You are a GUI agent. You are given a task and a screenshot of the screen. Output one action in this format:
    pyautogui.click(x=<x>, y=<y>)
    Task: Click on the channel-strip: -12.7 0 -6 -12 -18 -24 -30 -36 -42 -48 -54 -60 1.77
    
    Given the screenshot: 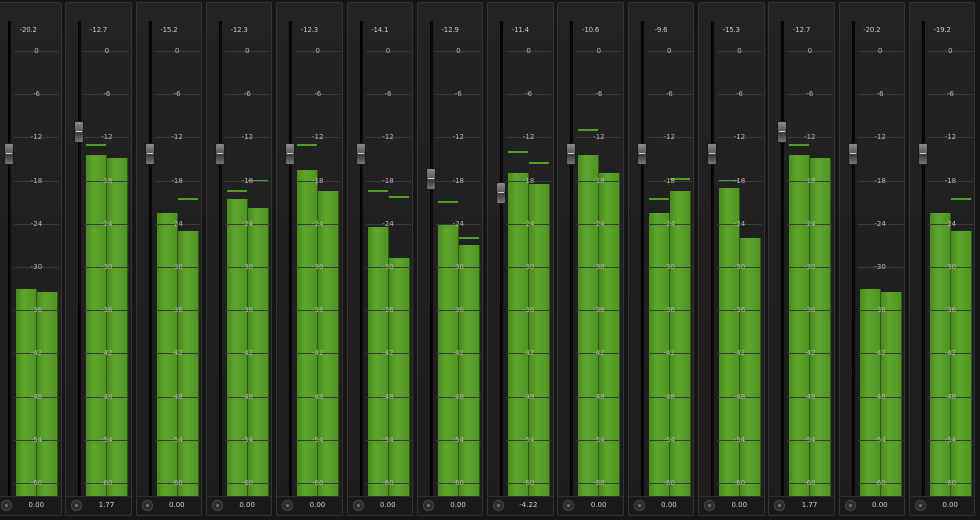 What is the action you would take?
    pyautogui.click(x=98, y=259)
    